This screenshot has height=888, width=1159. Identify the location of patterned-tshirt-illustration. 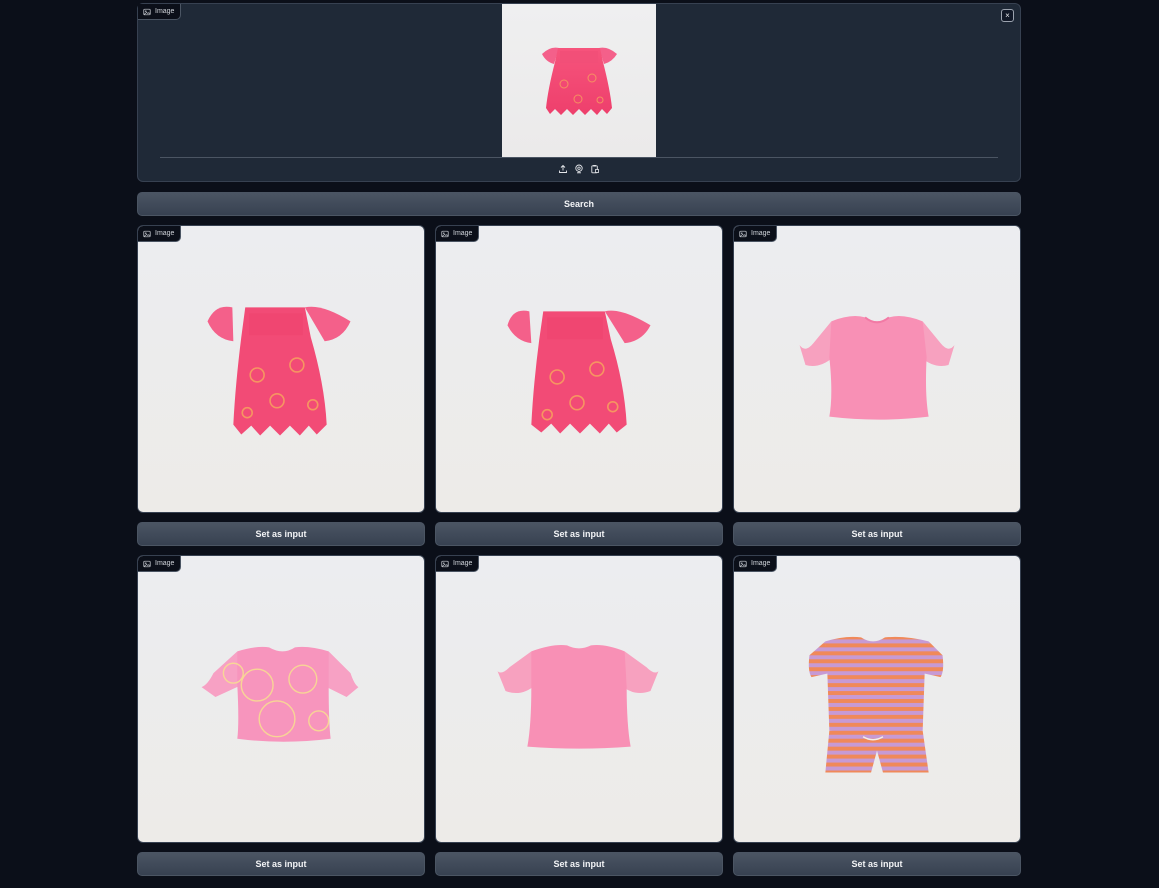
(280, 694).